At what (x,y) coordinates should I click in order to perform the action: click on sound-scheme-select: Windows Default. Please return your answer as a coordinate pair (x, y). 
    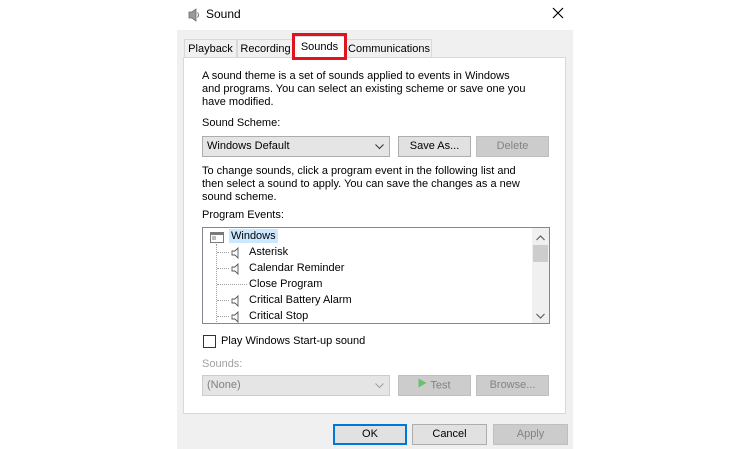
    Looking at the image, I should click on (296, 146).